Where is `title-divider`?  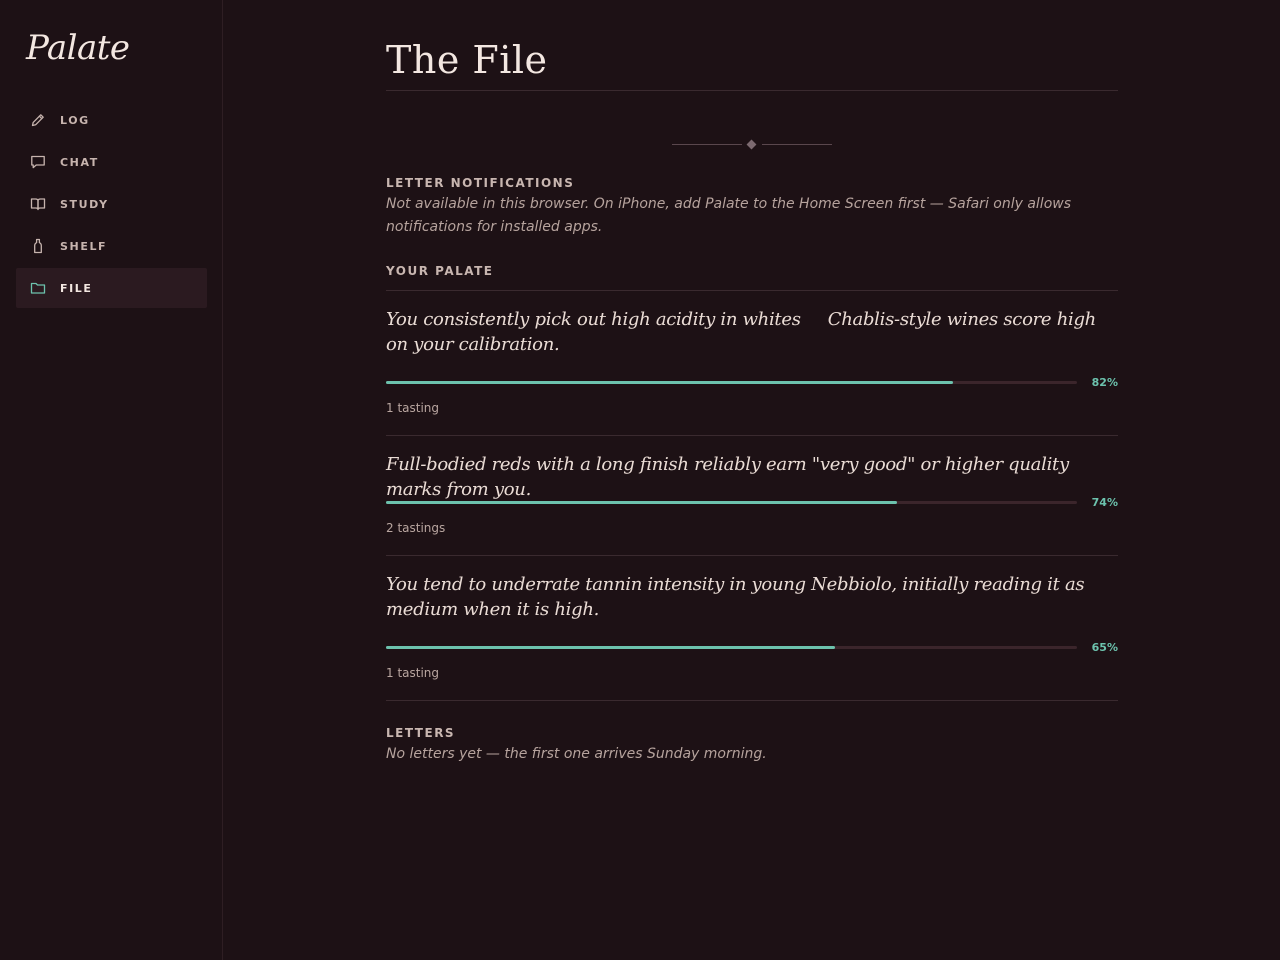
title-divider is located at coordinates (752, 90).